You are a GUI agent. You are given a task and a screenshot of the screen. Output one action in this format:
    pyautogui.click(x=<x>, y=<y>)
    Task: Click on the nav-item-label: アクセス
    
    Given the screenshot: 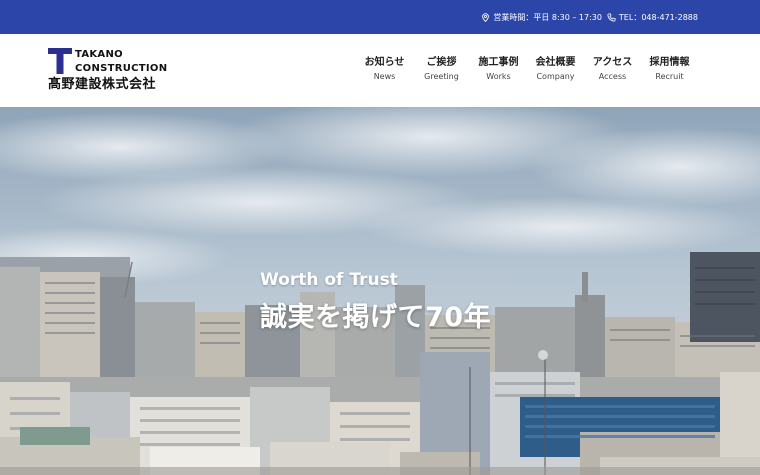 What is the action you would take?
    pyautogui.click(x=612, y=62)
    